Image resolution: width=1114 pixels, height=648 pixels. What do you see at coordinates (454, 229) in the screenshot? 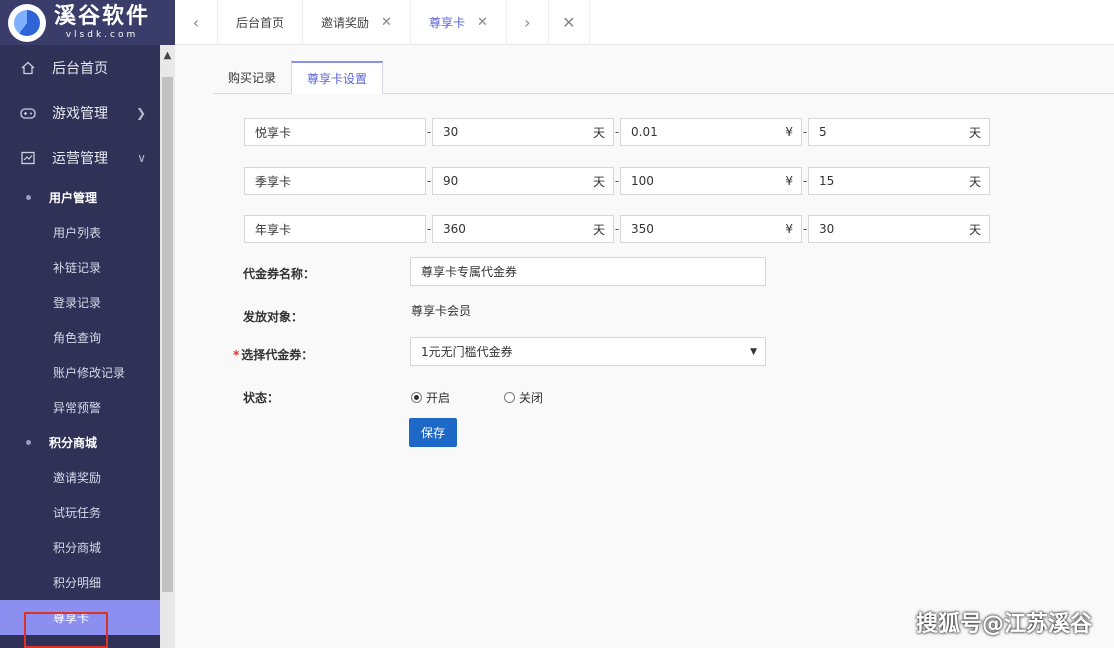
I see `input-value: 360` at bounding box center [454, 229].